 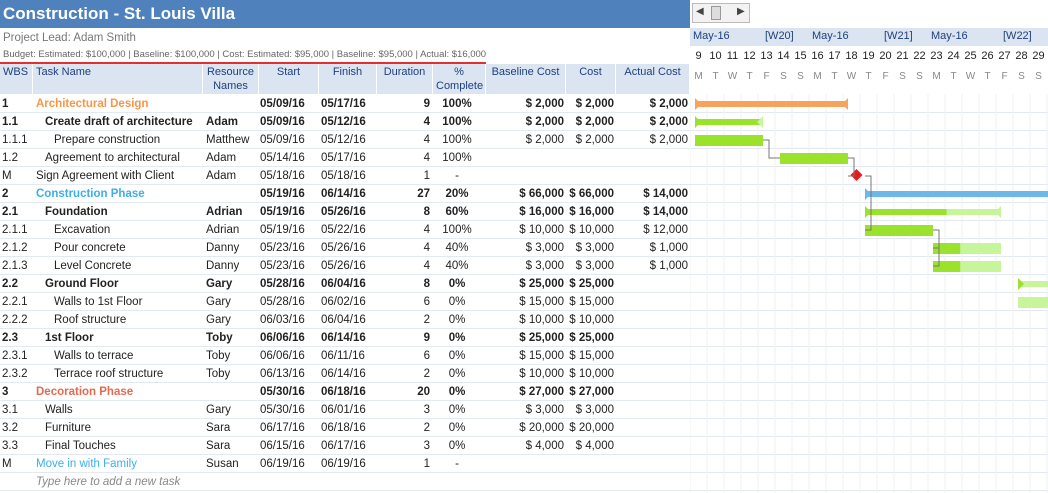 What do you see at coordinates (289, 338) in the screenshot?
I see `cell-start: 06/06/16` at bounding box center [289, 338].